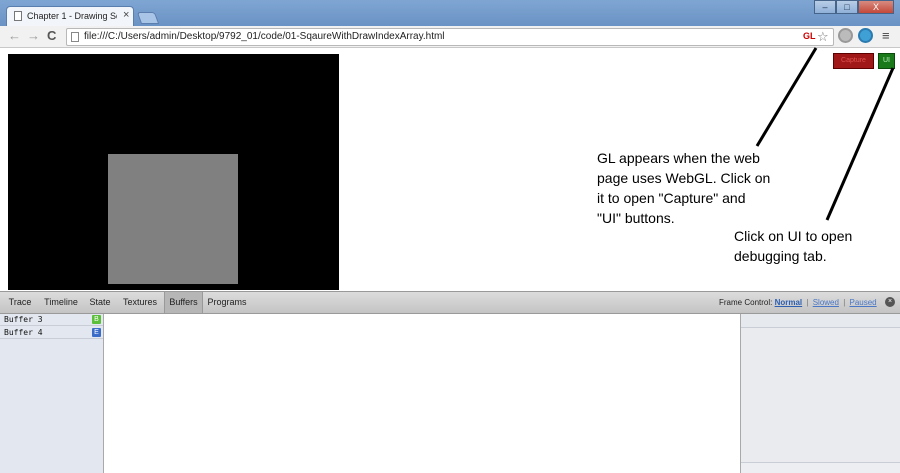  I want to click on tab-timeline: Timeline, so click(61, 302).